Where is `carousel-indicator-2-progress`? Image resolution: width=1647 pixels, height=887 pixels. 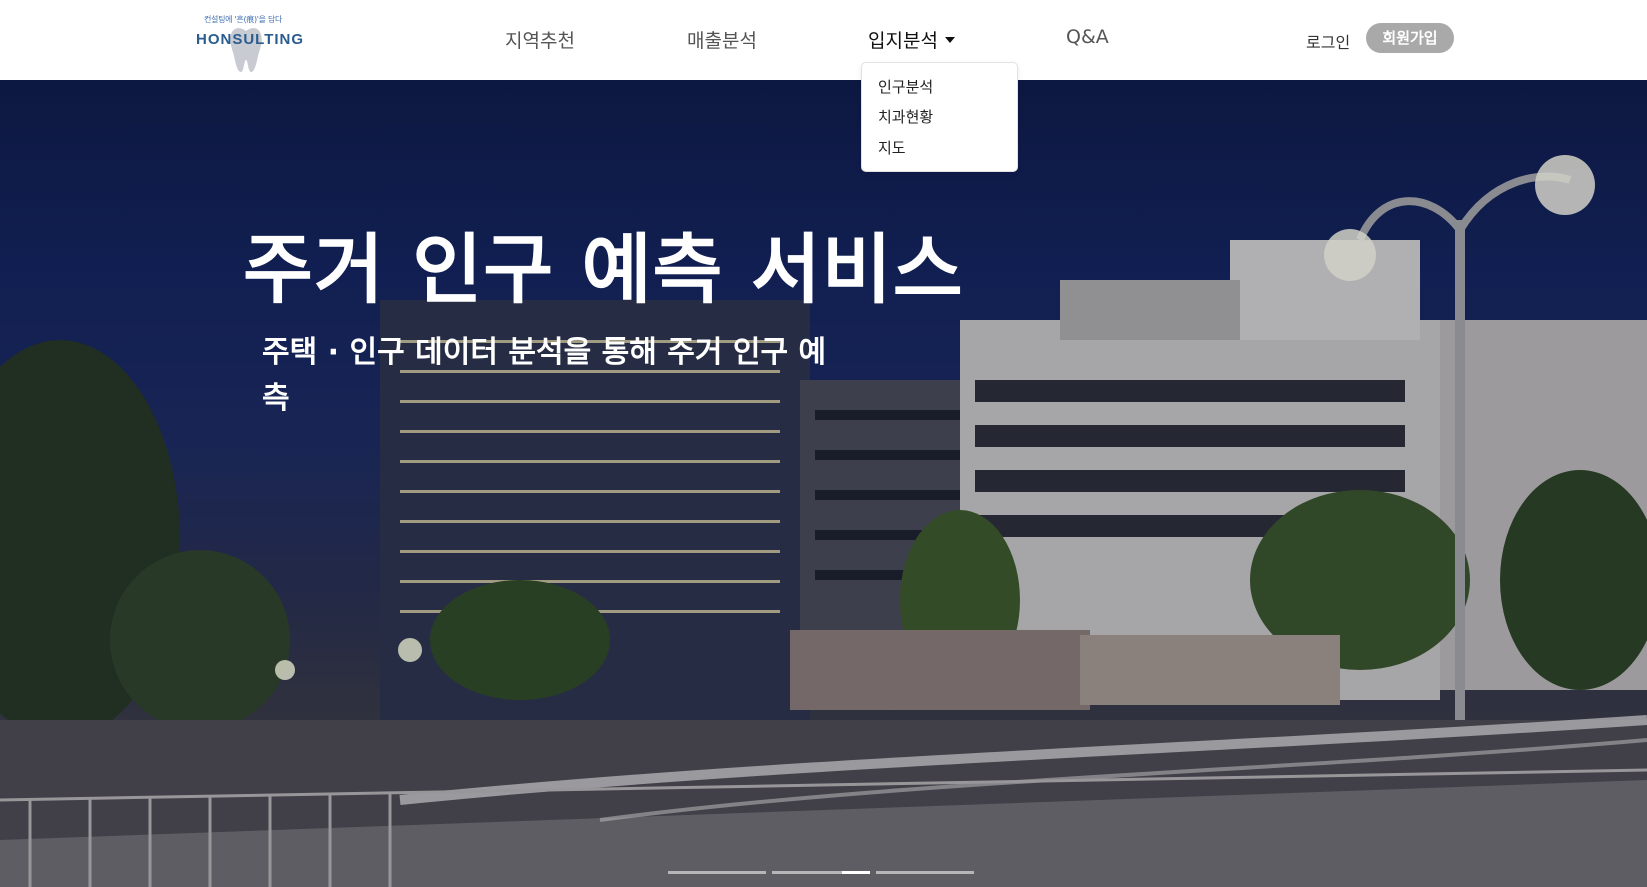
carousel-indicator-2-progress is located at coordinates (856, 872).